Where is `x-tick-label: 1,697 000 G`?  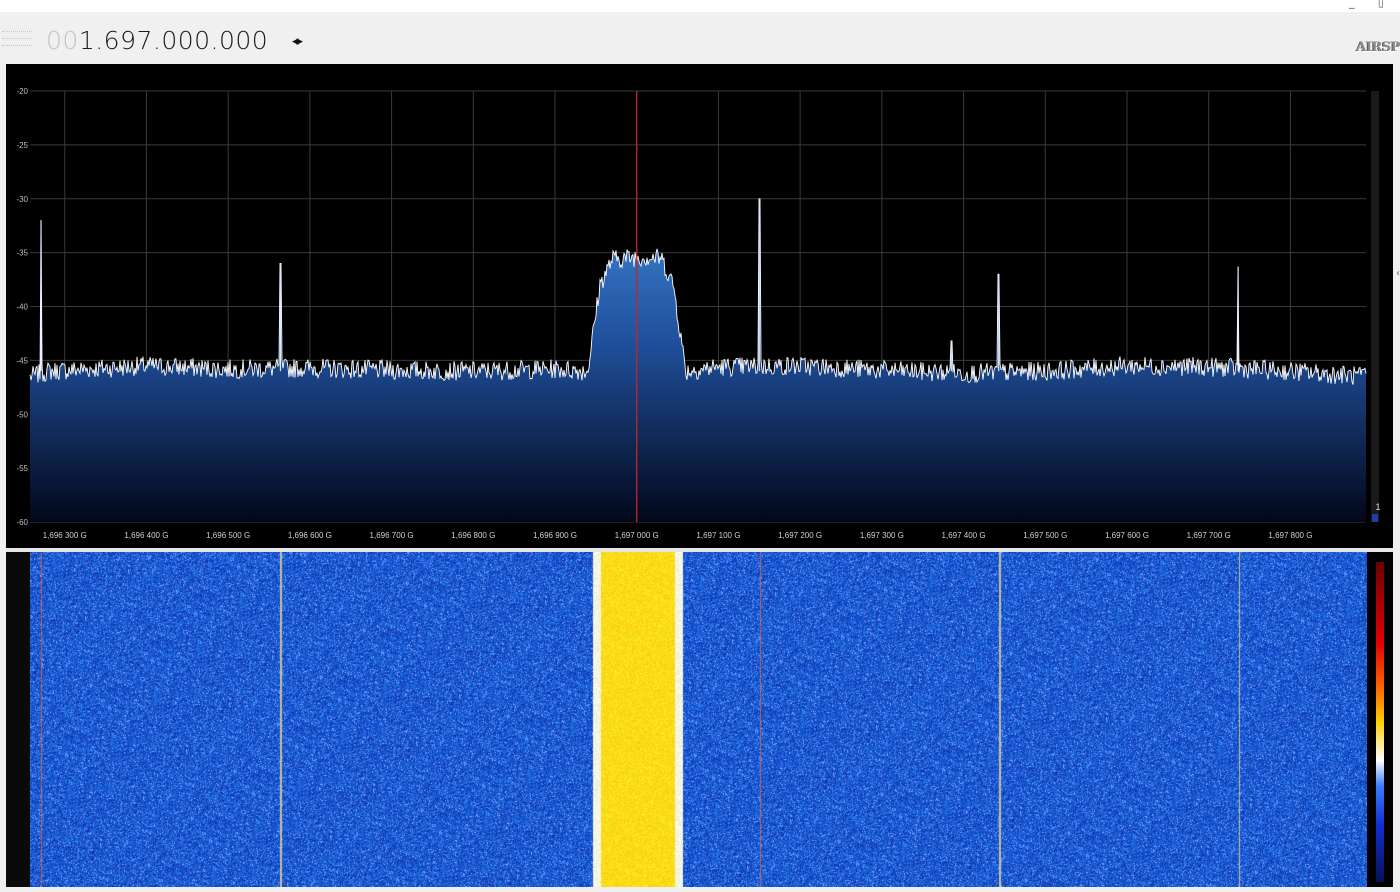 x-tick-label: 1,697 000 G is located at coordinates (637, 535).